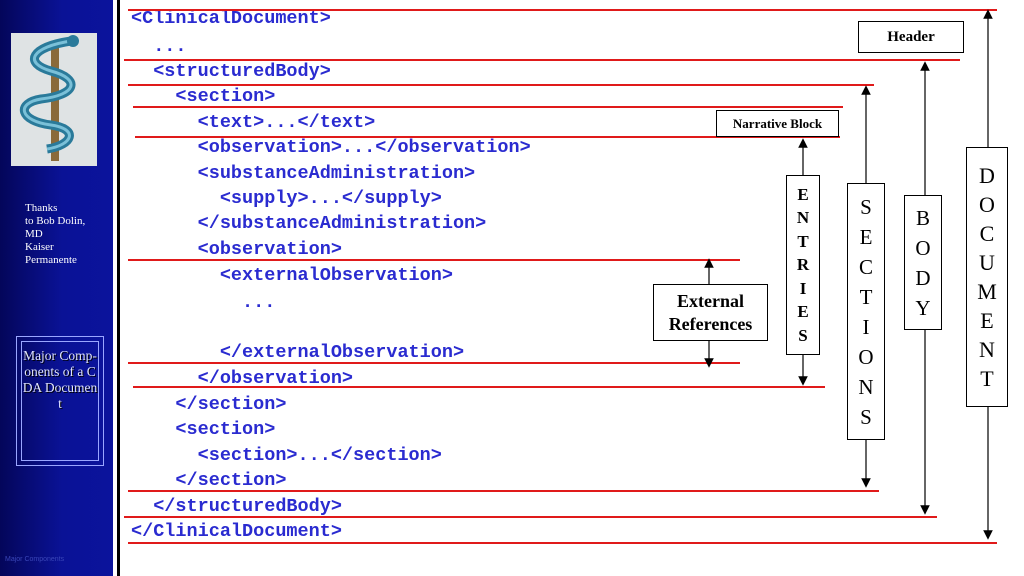  Describe the element at coordinates (923, 277) in the screenshot. I see `body-letter: D` at that location.